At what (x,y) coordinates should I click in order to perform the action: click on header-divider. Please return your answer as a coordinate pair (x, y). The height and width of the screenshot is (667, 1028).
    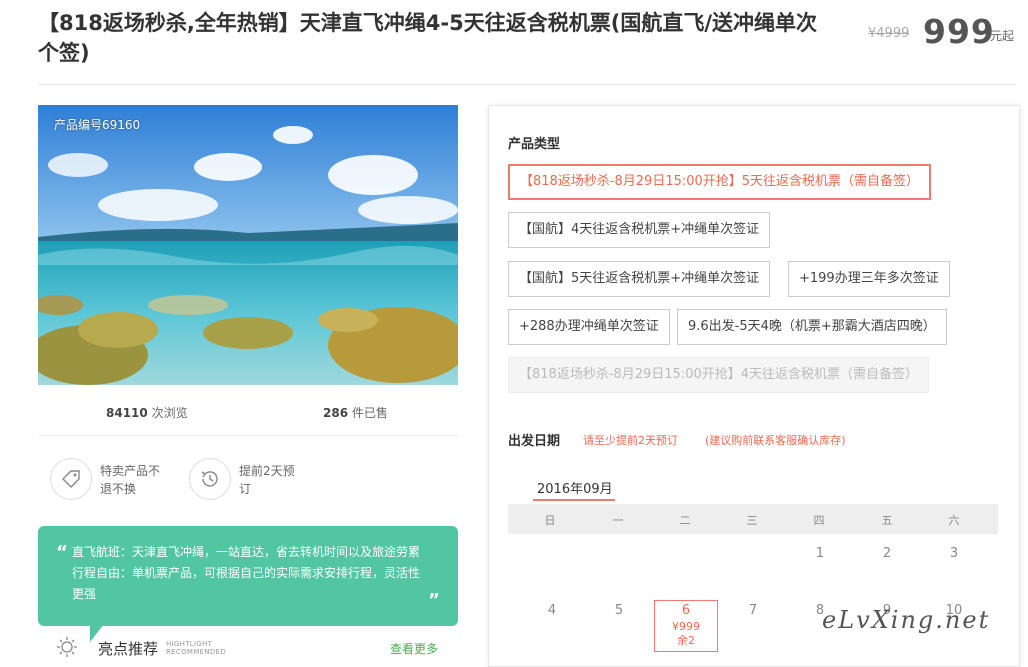
    Looking at the image, I should click on (527, 84).